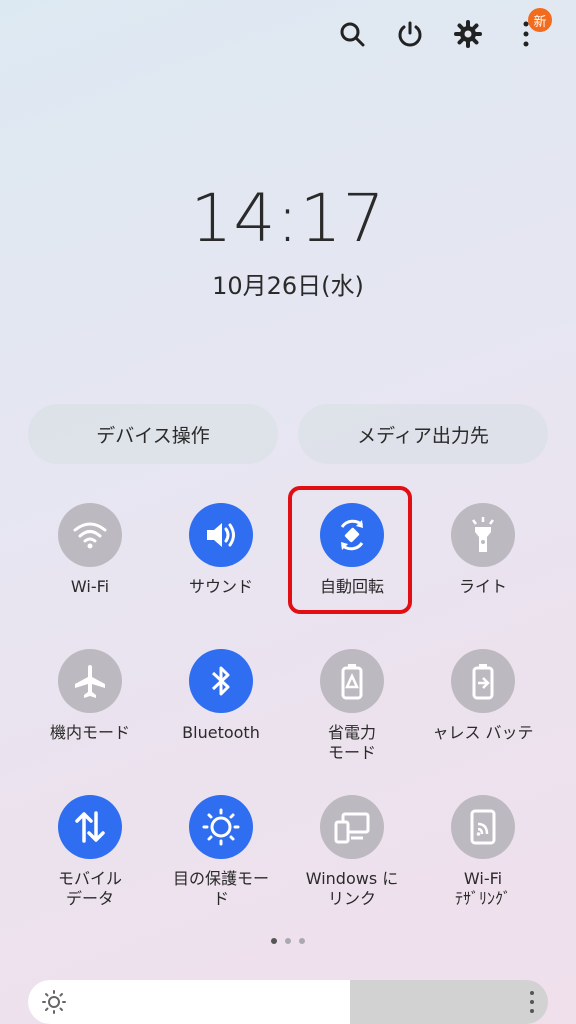 This screenshot has width=576, height=1024. Describe the element at coordinates (352, 878) in the screenshot. I see `tile-label-line1: Windows に` at that location.